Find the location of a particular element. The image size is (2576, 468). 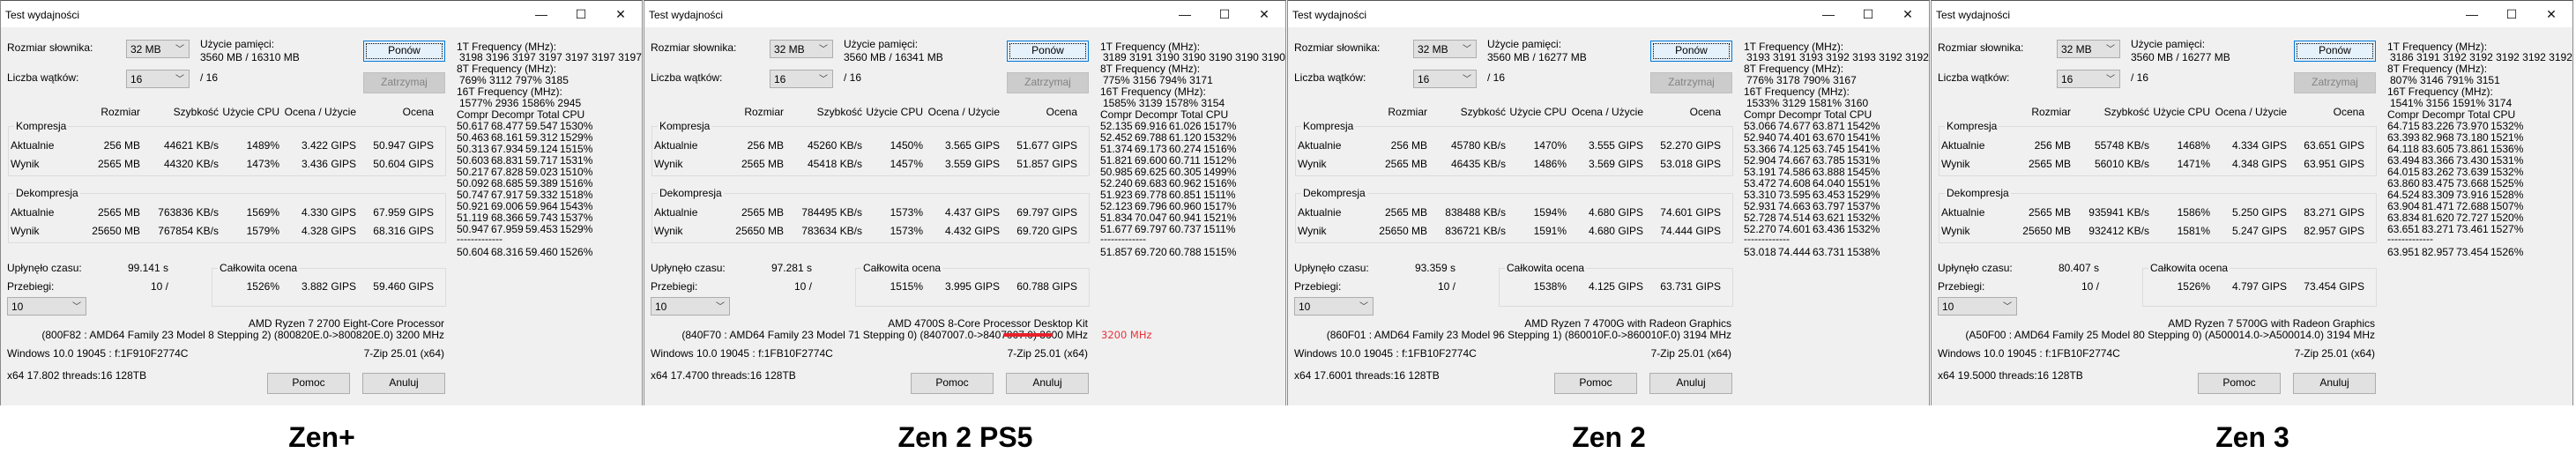

run-cell: 64.040 is located at coordinates (1829, 183).